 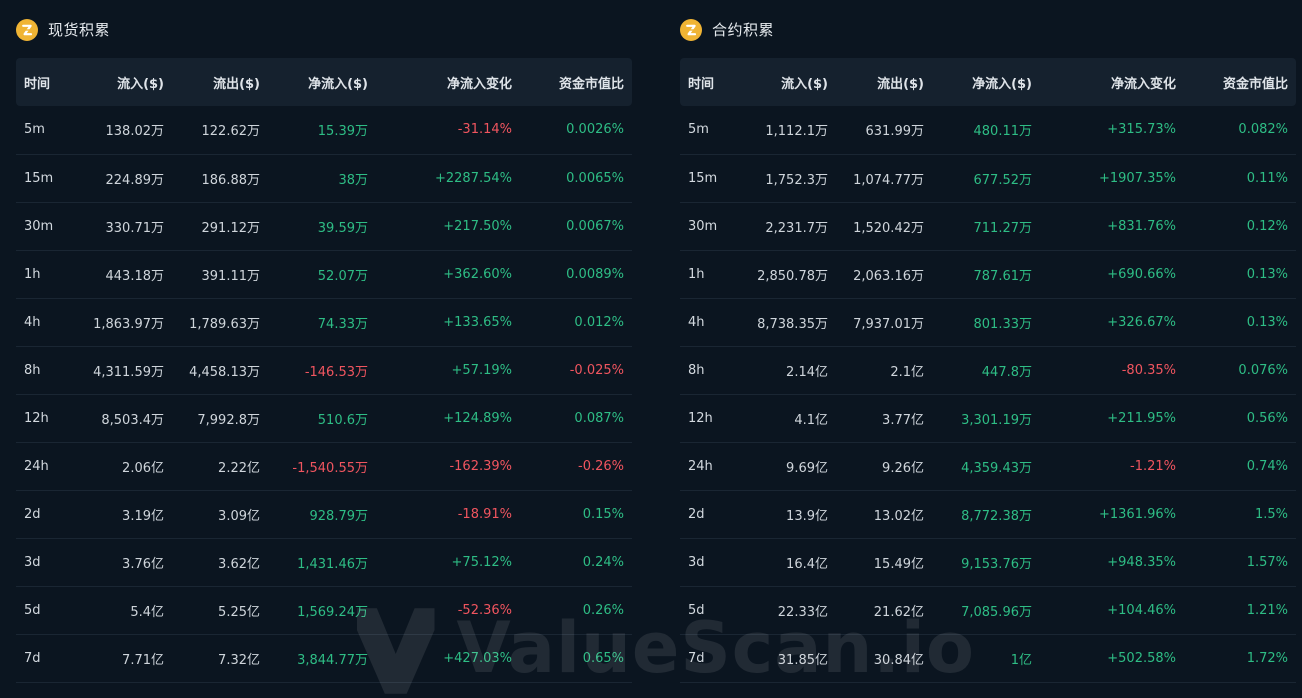 I want to click on inflow-cell: 4.1亿, so click(x=811, y=420).